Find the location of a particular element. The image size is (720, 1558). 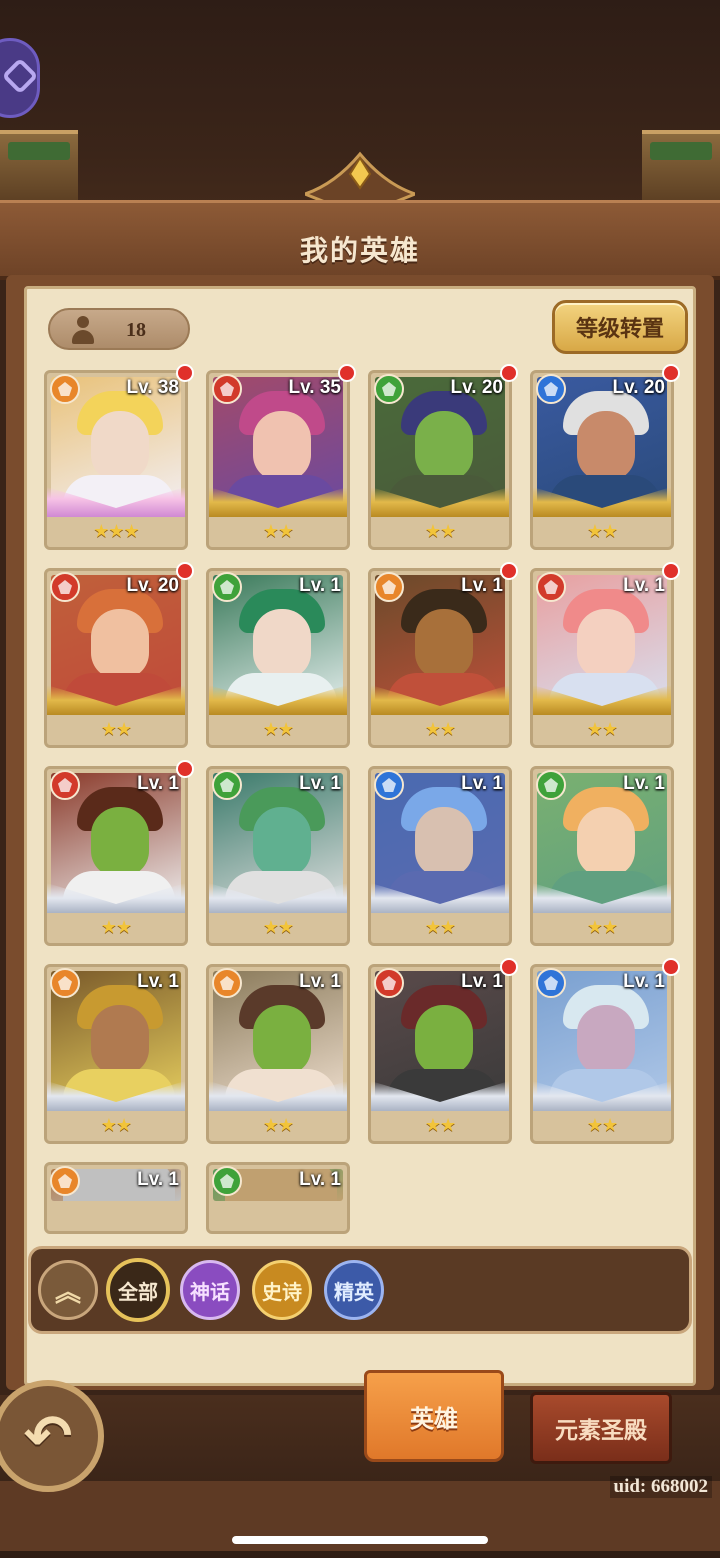

side-menu-button is located at coordinates (20, 78).